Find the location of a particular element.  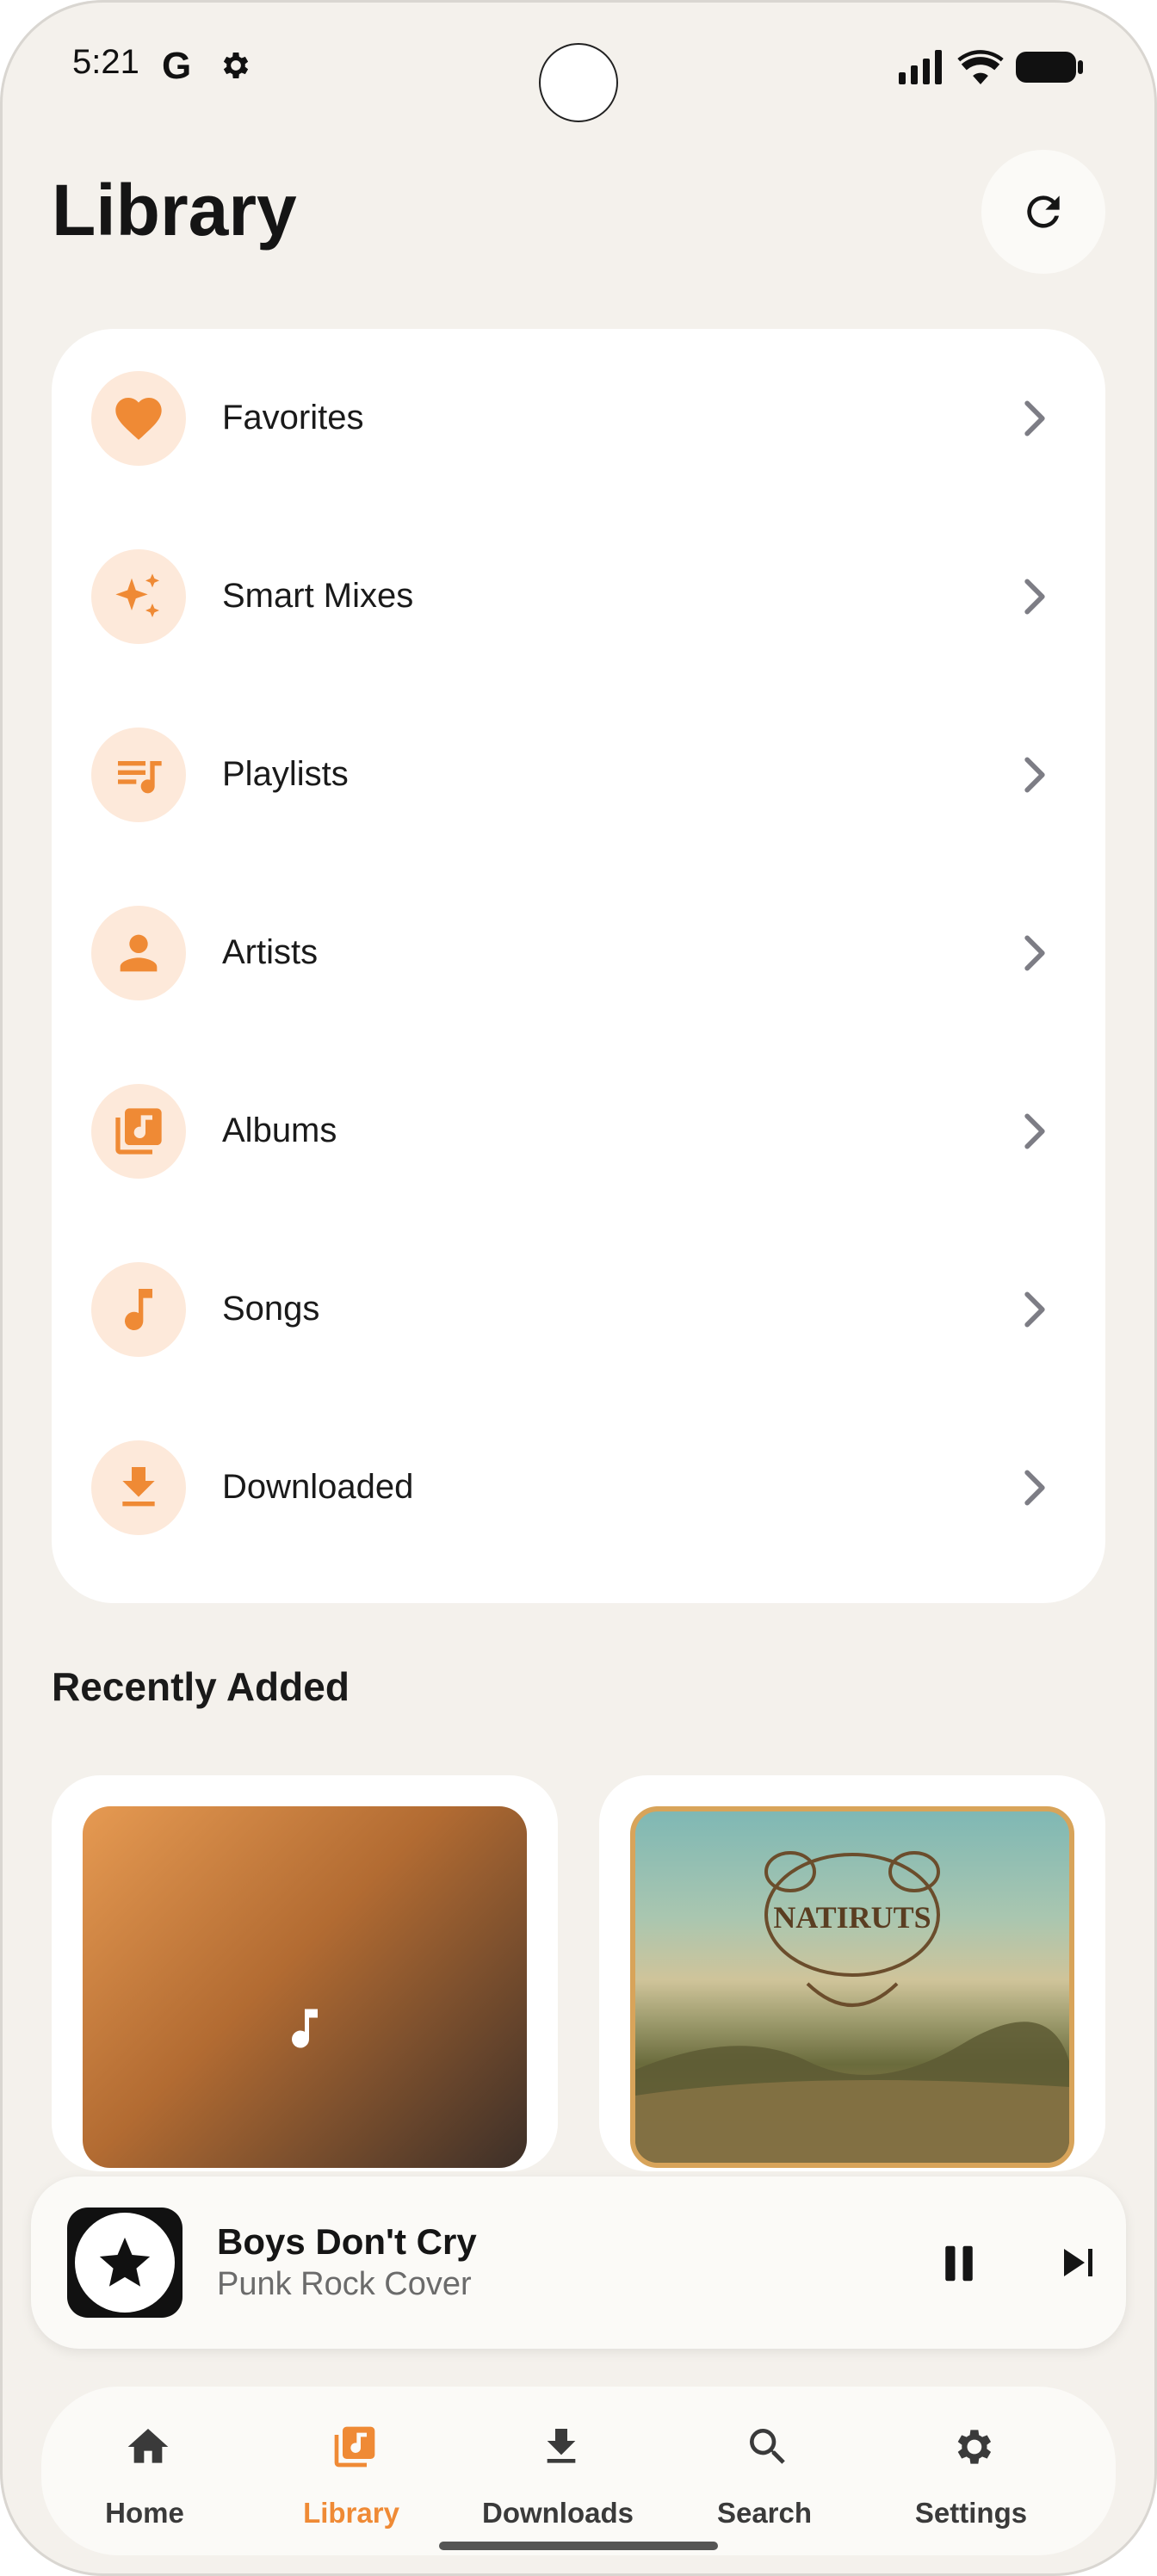

nav-home: Home is located at coordinates (145, 2471).